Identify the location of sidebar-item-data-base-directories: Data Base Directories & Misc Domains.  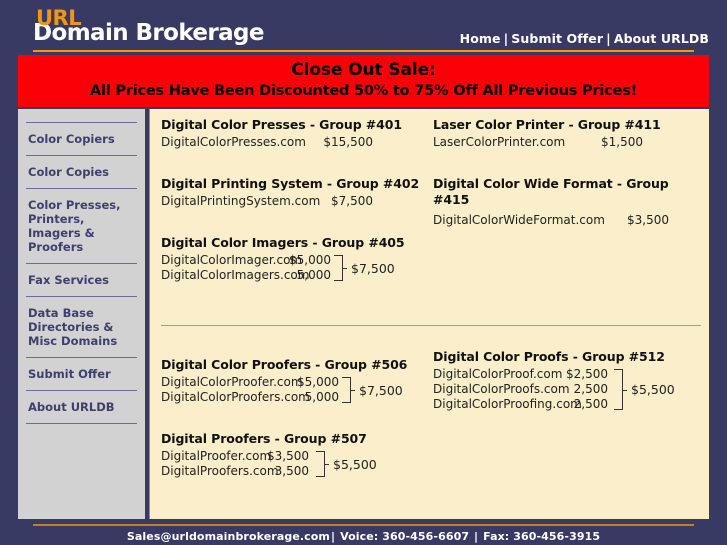
(81, 326).